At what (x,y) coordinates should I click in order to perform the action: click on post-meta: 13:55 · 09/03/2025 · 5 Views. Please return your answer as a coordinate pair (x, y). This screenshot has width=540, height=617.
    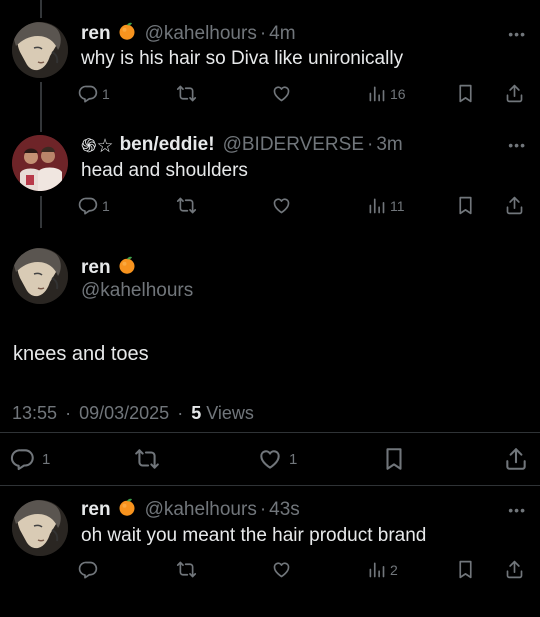
    Looking at the image, I should click on (133, 413).